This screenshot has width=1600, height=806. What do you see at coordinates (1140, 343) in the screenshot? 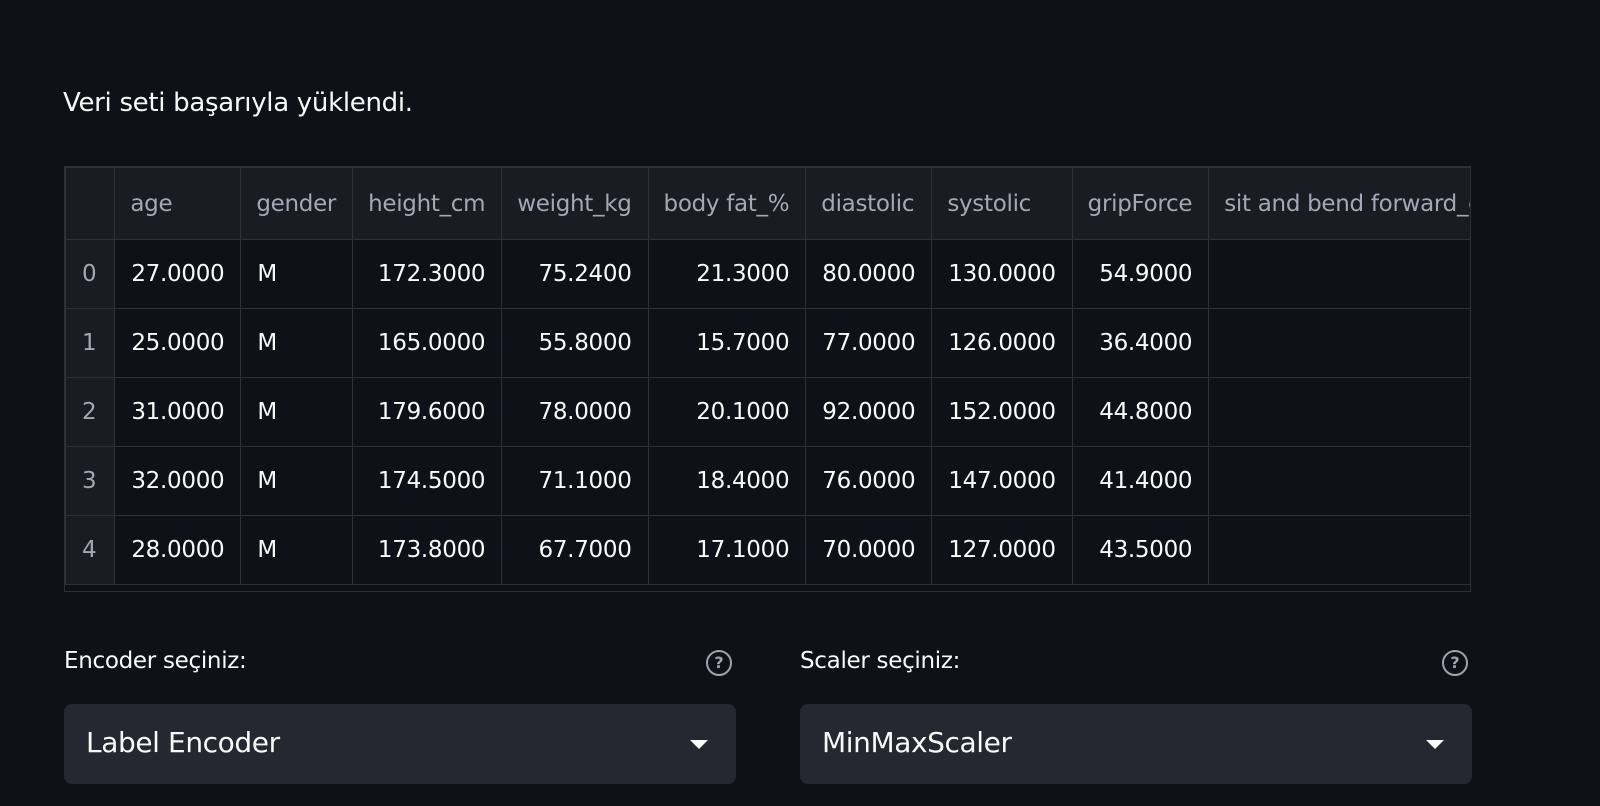
I see `cell-gripforce: 36.4000` at bounding box center [1140, 343].